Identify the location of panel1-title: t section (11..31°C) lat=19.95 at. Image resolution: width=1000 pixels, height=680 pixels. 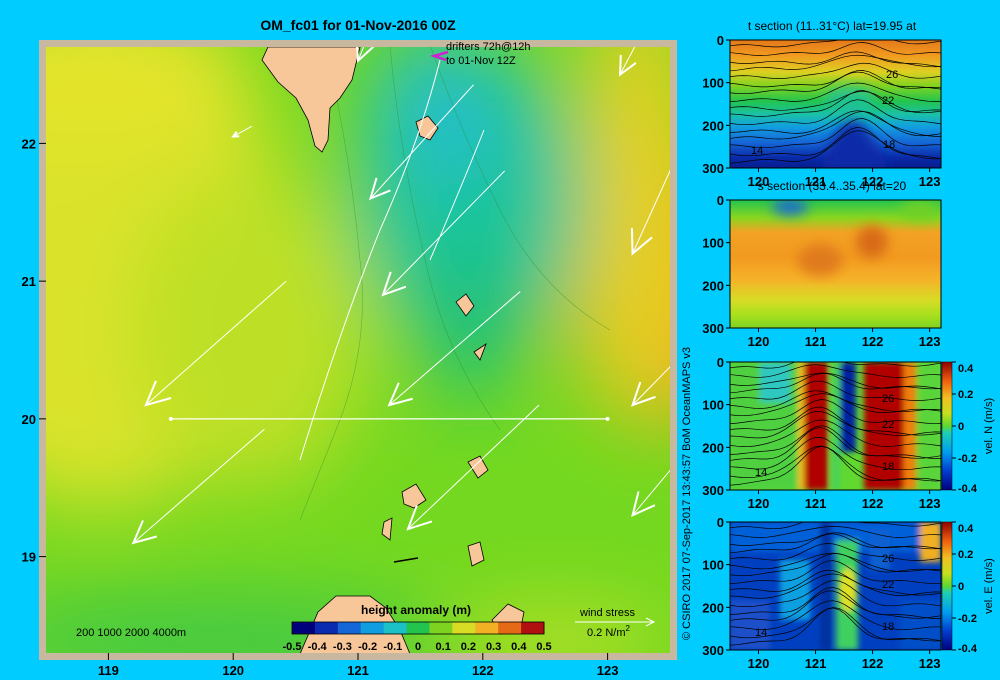
(832, 26).